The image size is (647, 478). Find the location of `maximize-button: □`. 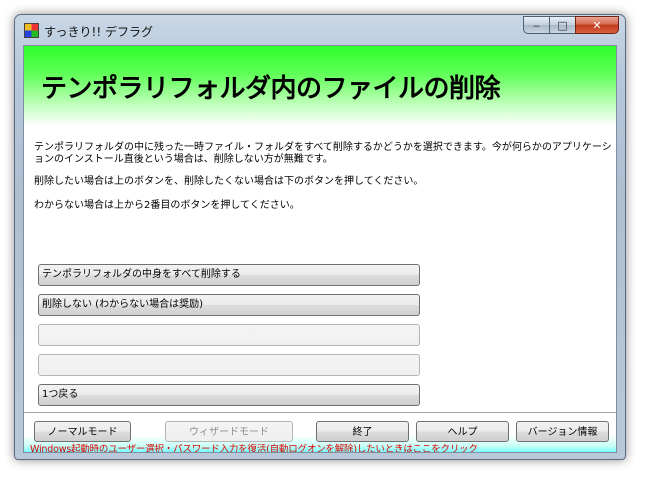

maximize-button: □ is located at coordinates (562, 25).